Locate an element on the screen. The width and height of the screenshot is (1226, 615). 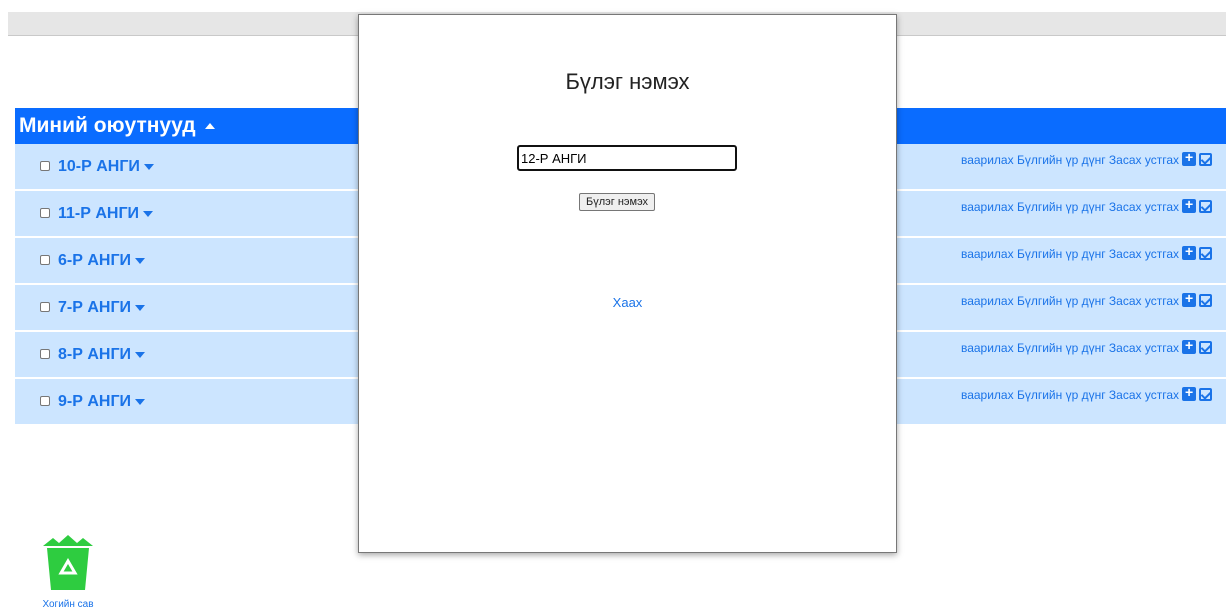
close-link: Хаах is located at coordinates (627, 302).